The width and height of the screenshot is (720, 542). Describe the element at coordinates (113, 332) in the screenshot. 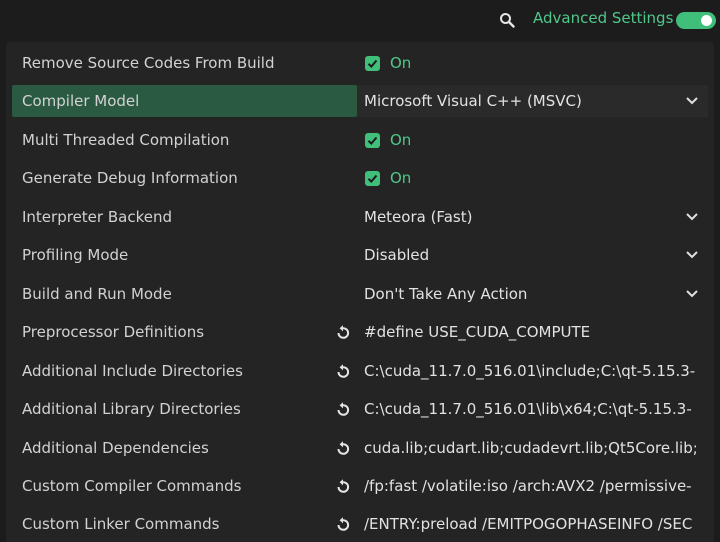

I see `setting-label: Preprocessor Definitions` at that location.